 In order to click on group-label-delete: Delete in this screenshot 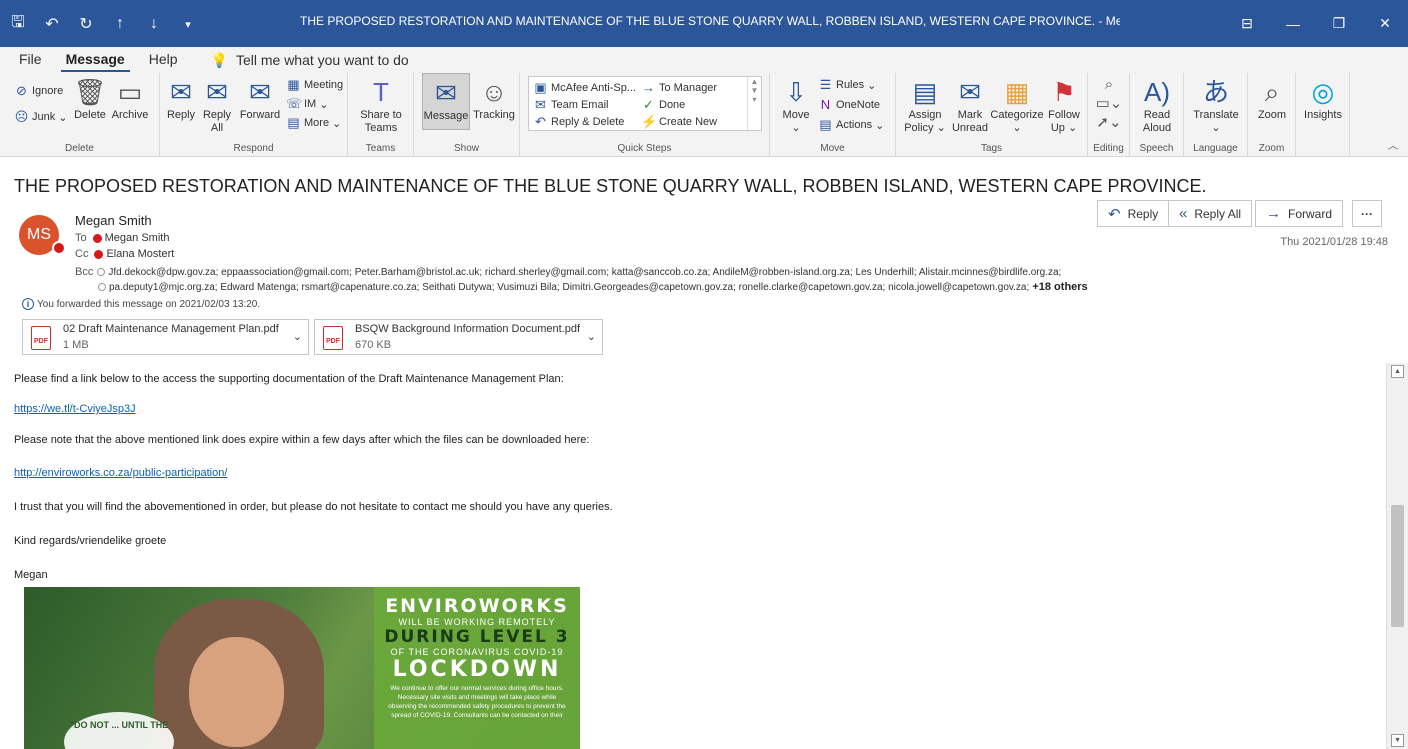, I will do `click(79, 148)`.